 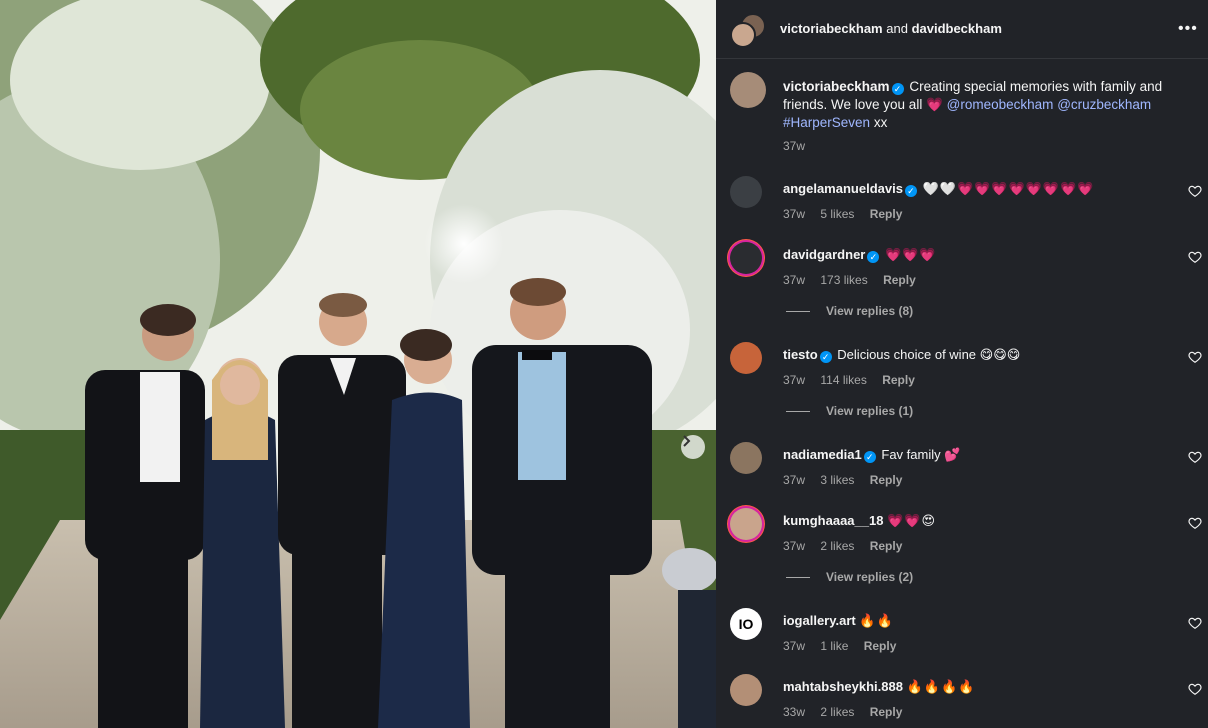 What do you see at coordinates (831, 28) in the screenshot?
I see `author-link: victoriabeckham` at bounding box center [831, 28].